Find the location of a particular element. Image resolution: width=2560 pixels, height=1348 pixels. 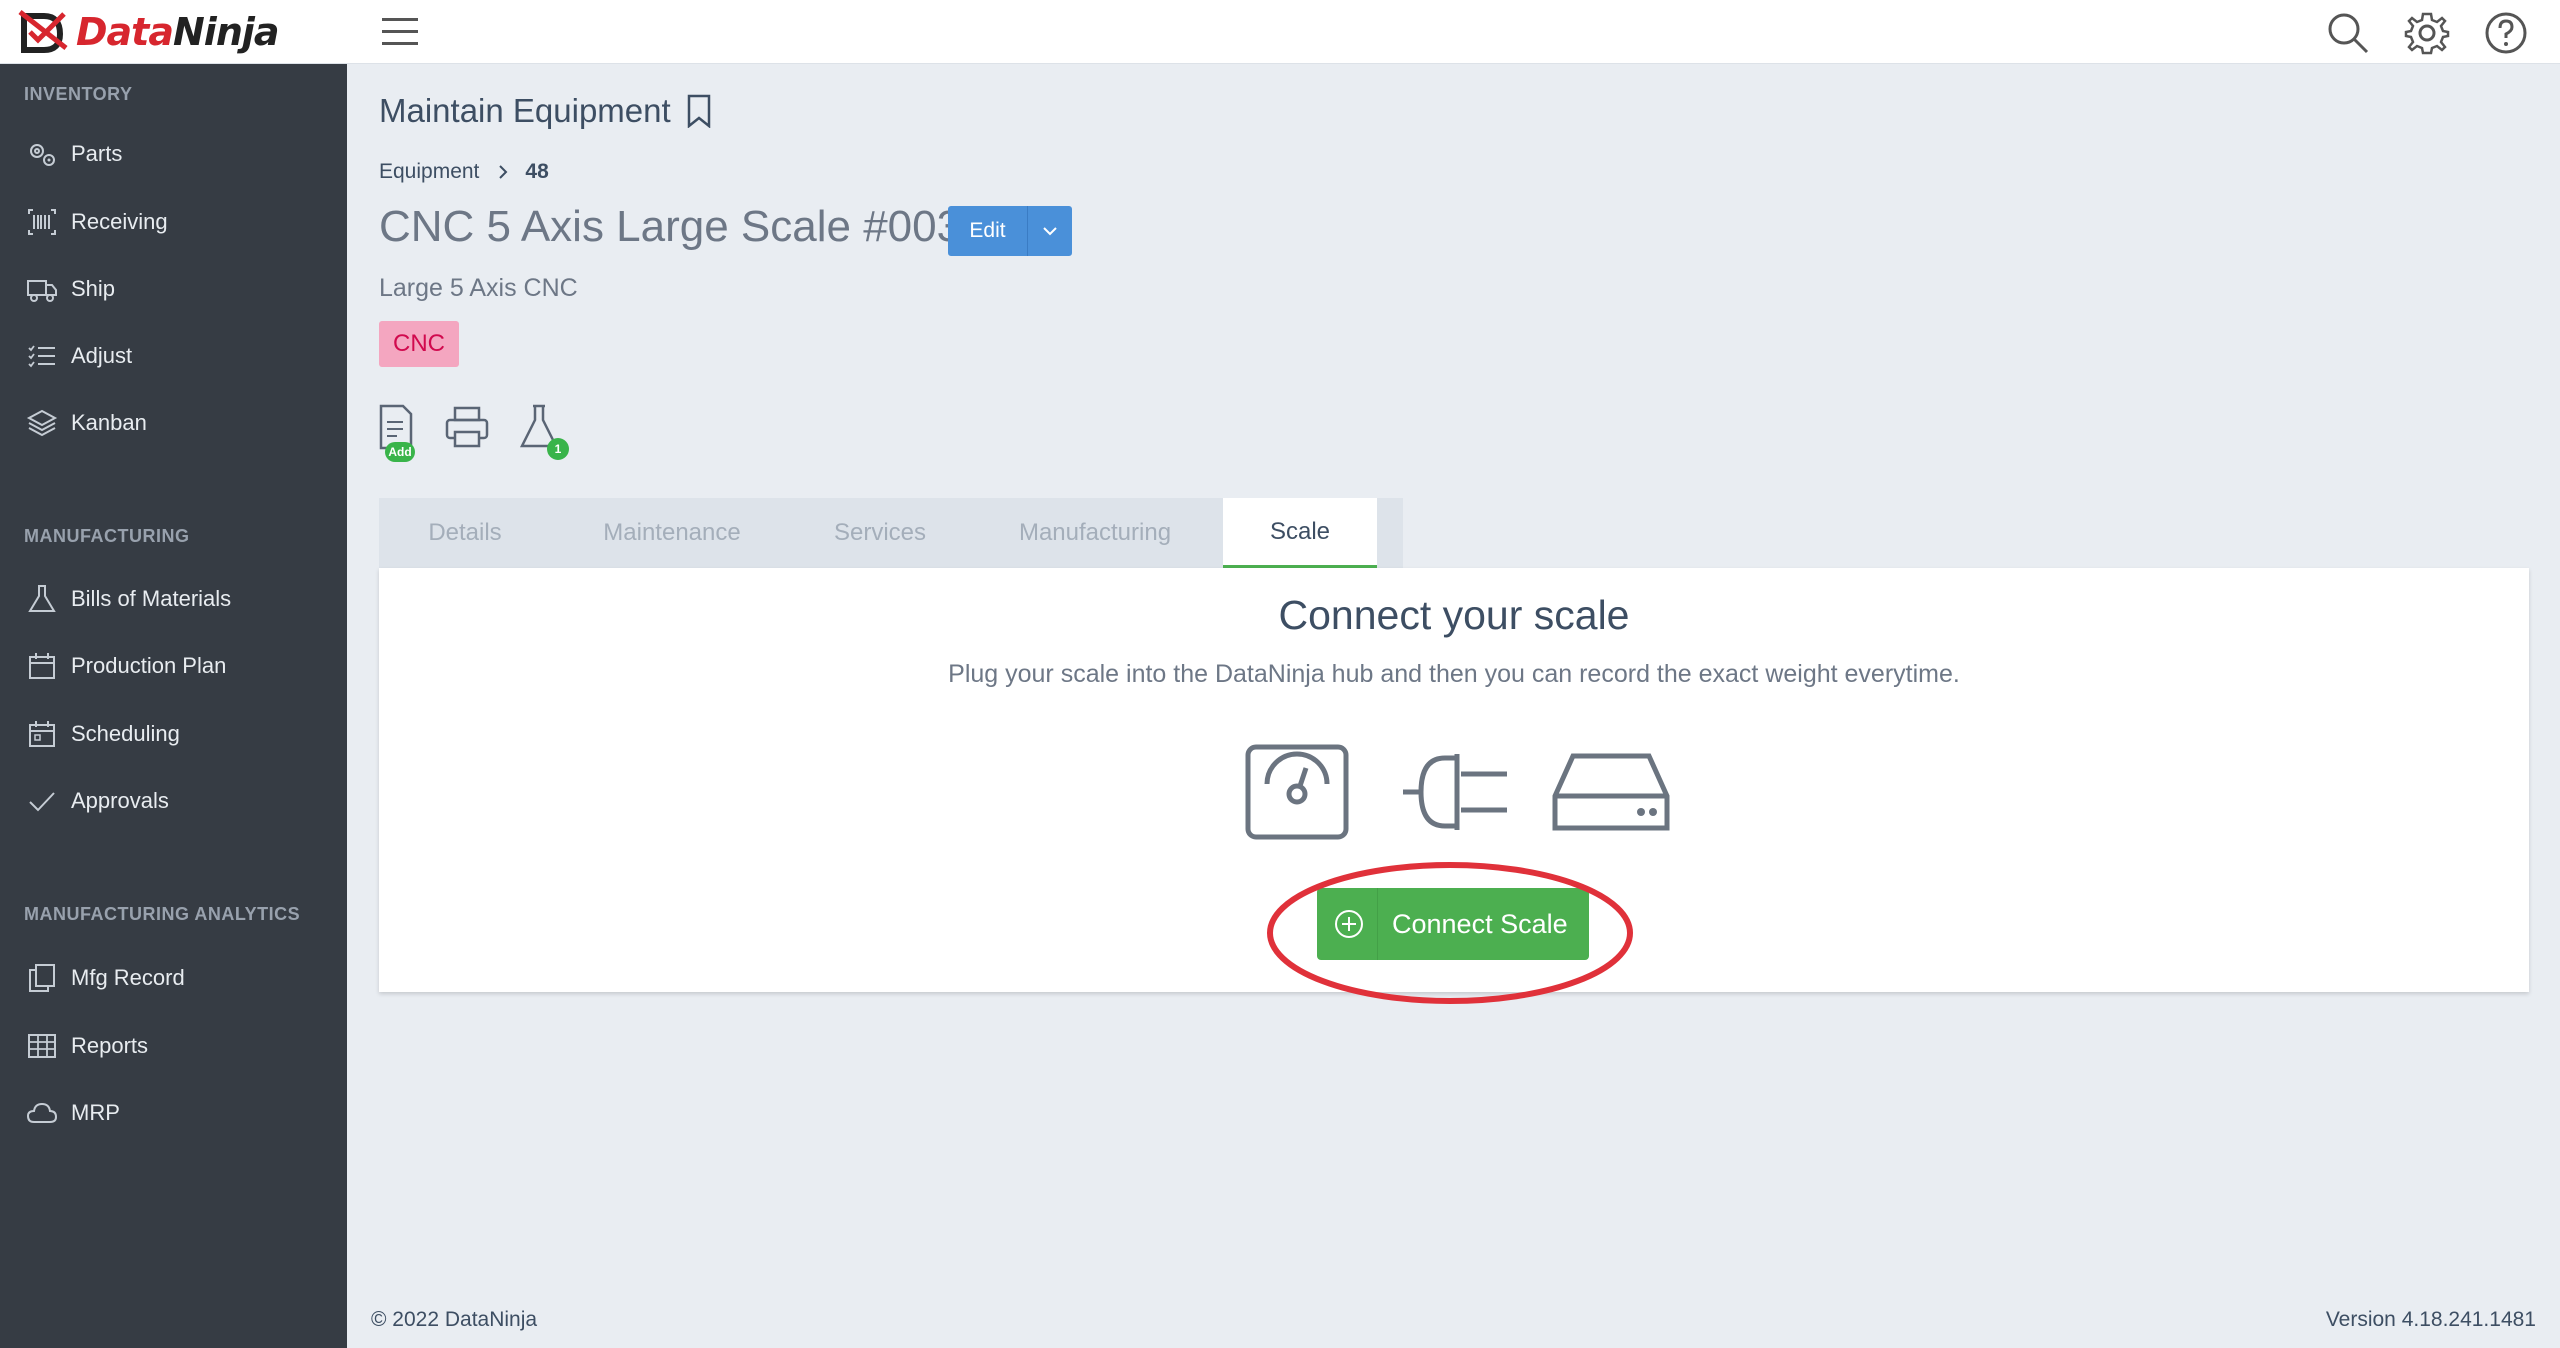

help-icon is located at coordinates (2506, 33).